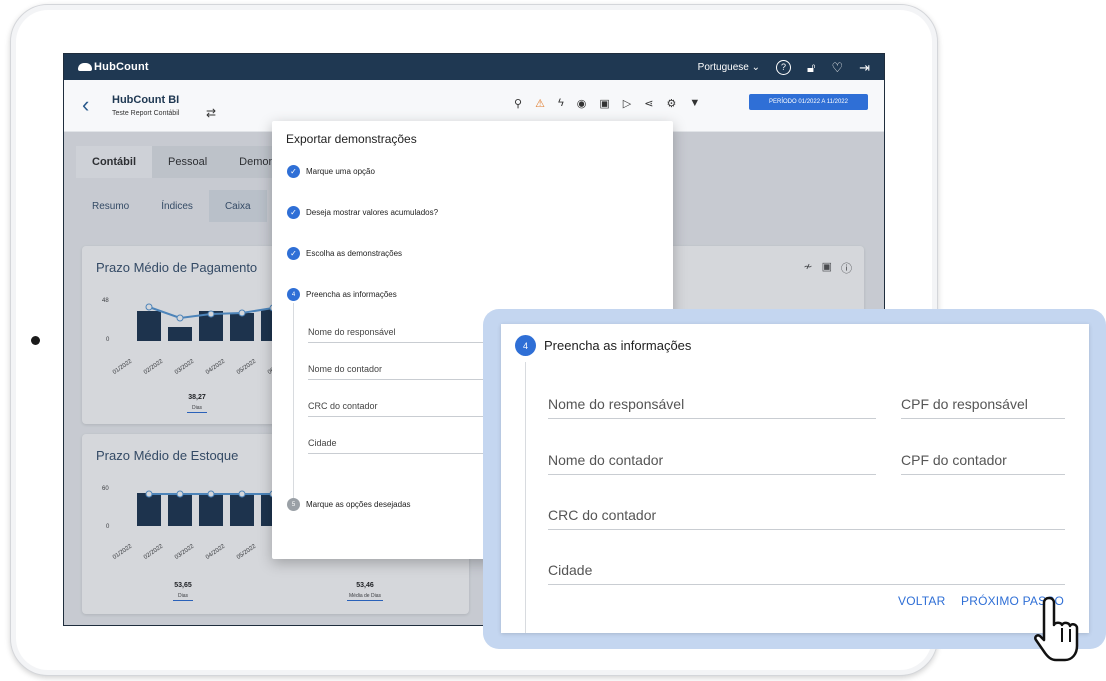 The image size is (1106, 681). I want to click on responsible-name-field: Nome do responsável, so click(408, 335).